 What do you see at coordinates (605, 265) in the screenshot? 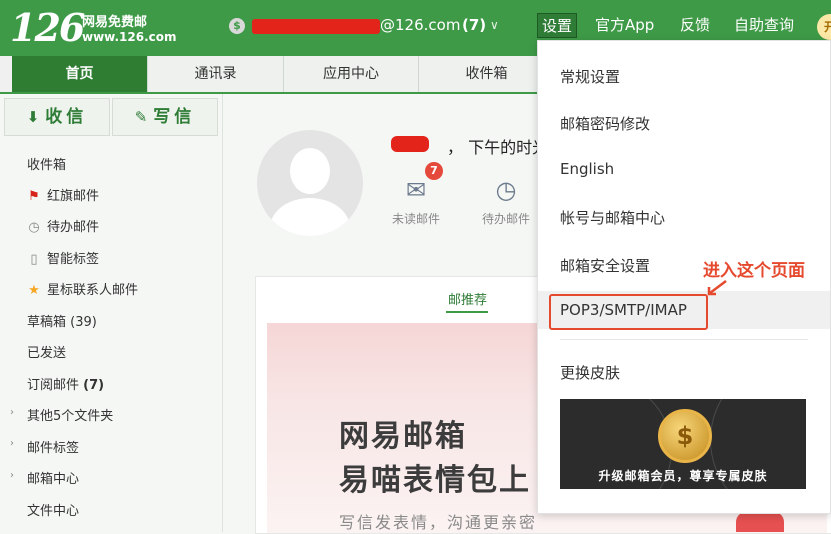
I see `menu-security-settings: 邮箱安全设置` at bounding box center [605, 265].